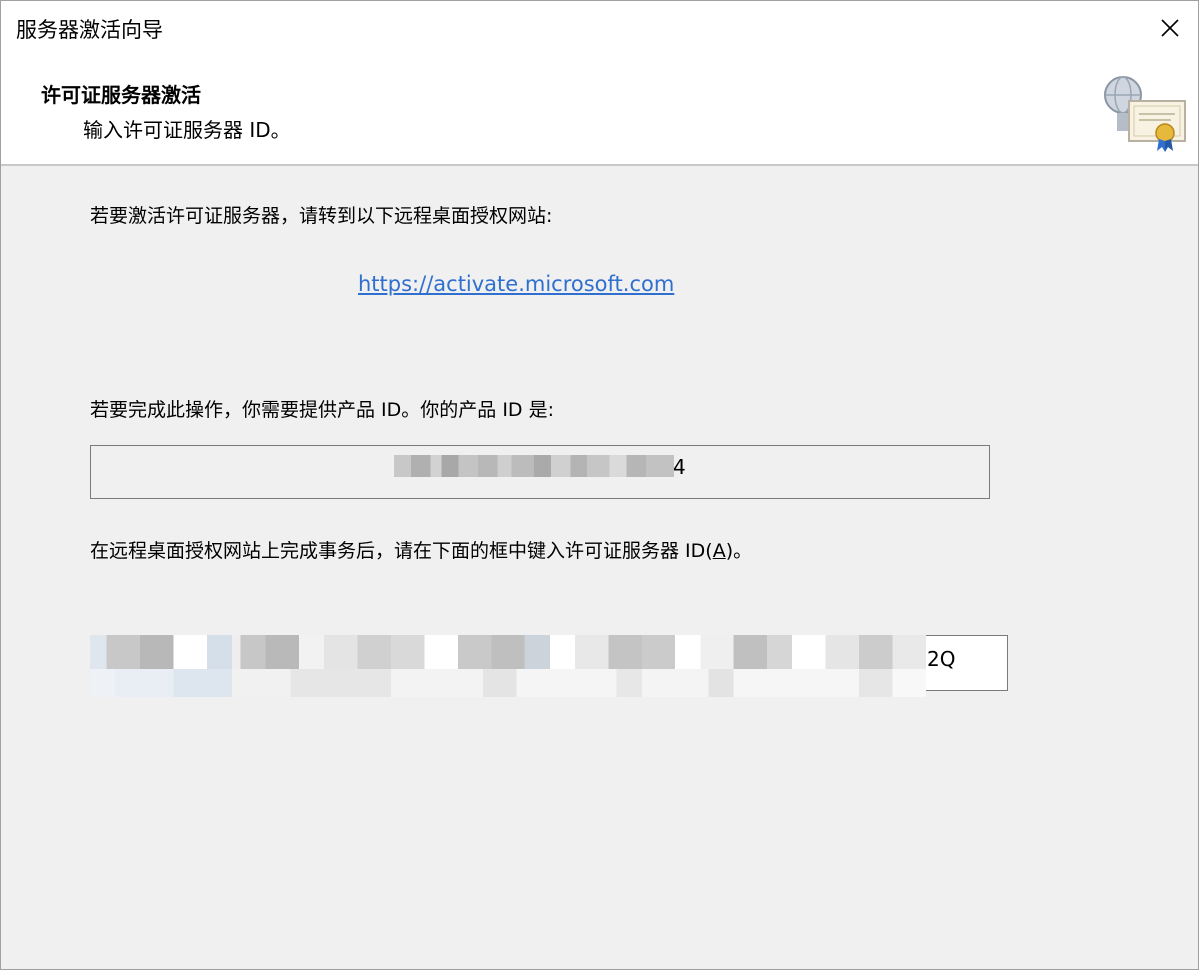 The height and width of the screenshot is (970, 1199). What do you see at coordinates (121, 95) in the screenshot?
I see `header-title: 许可证服务器激活` at bounding box center [121, 95].